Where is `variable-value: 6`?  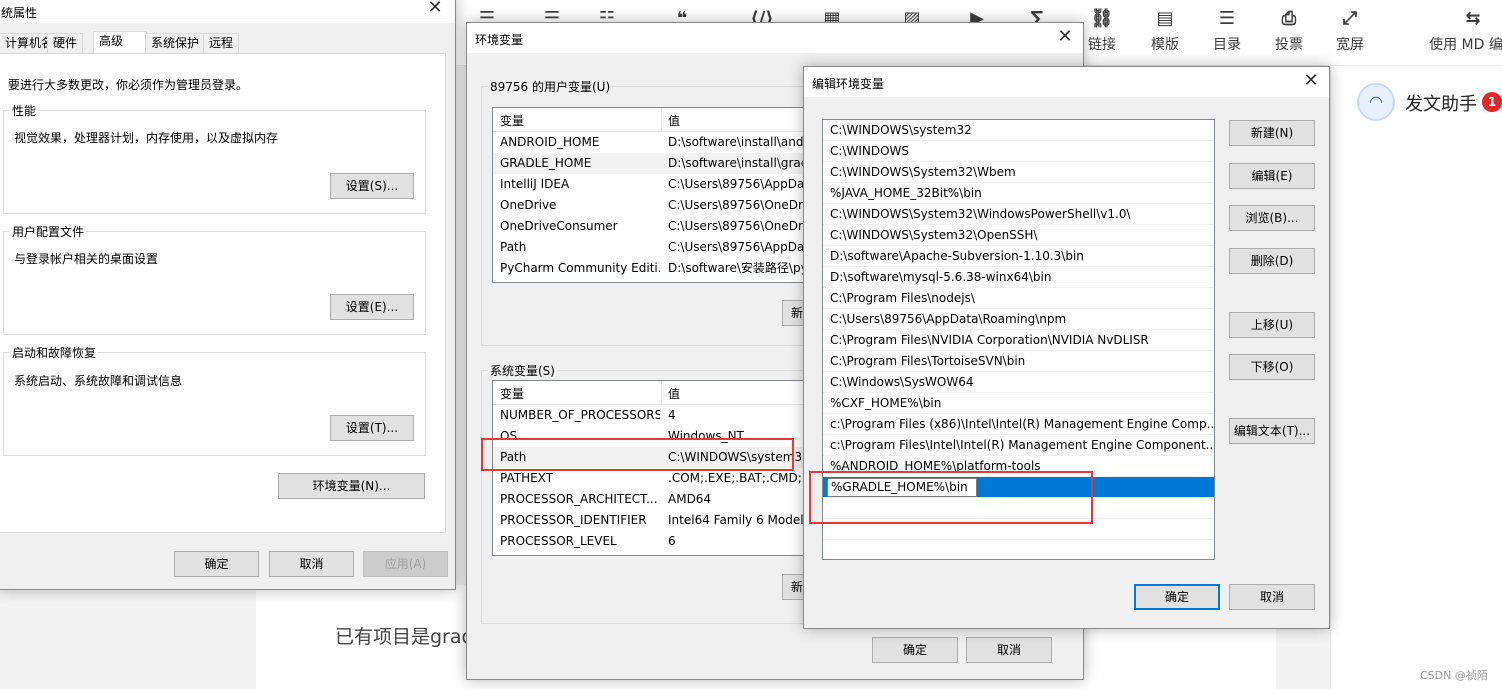
variable-value: 6 is located at coordinates (672, 541).